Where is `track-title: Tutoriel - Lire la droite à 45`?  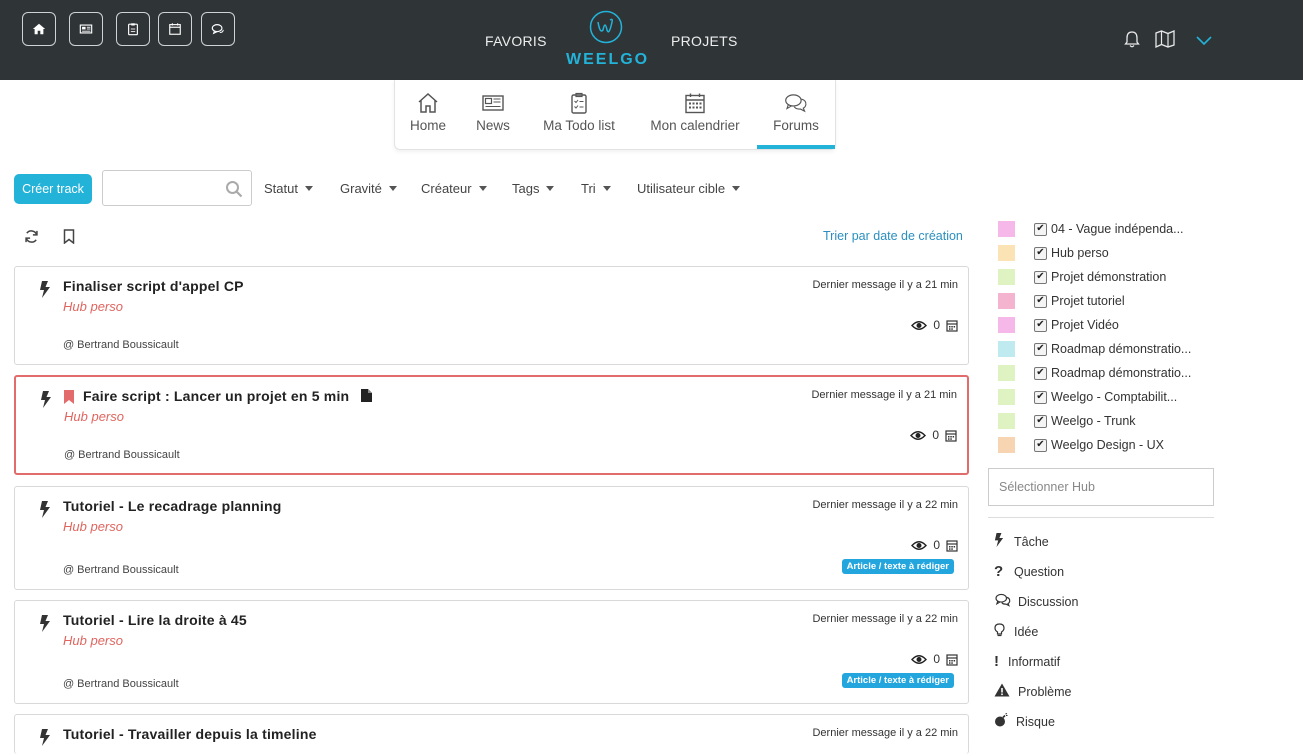 track-title: Tutoriel - Lire la droite à 45 is located at coordinates (155, 620).